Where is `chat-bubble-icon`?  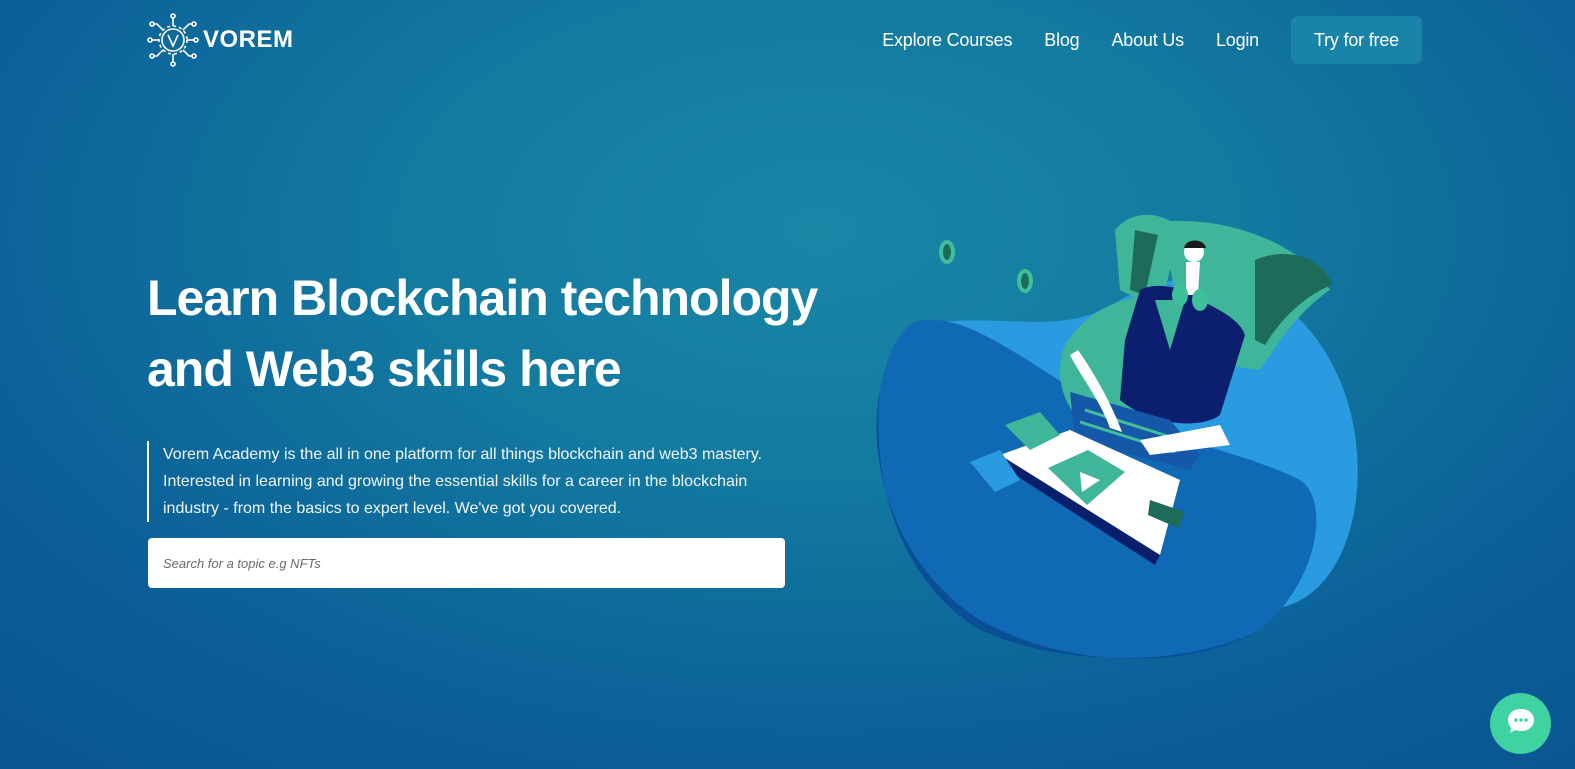
chat-bubble-icon is located at coordinates (1521, 723).